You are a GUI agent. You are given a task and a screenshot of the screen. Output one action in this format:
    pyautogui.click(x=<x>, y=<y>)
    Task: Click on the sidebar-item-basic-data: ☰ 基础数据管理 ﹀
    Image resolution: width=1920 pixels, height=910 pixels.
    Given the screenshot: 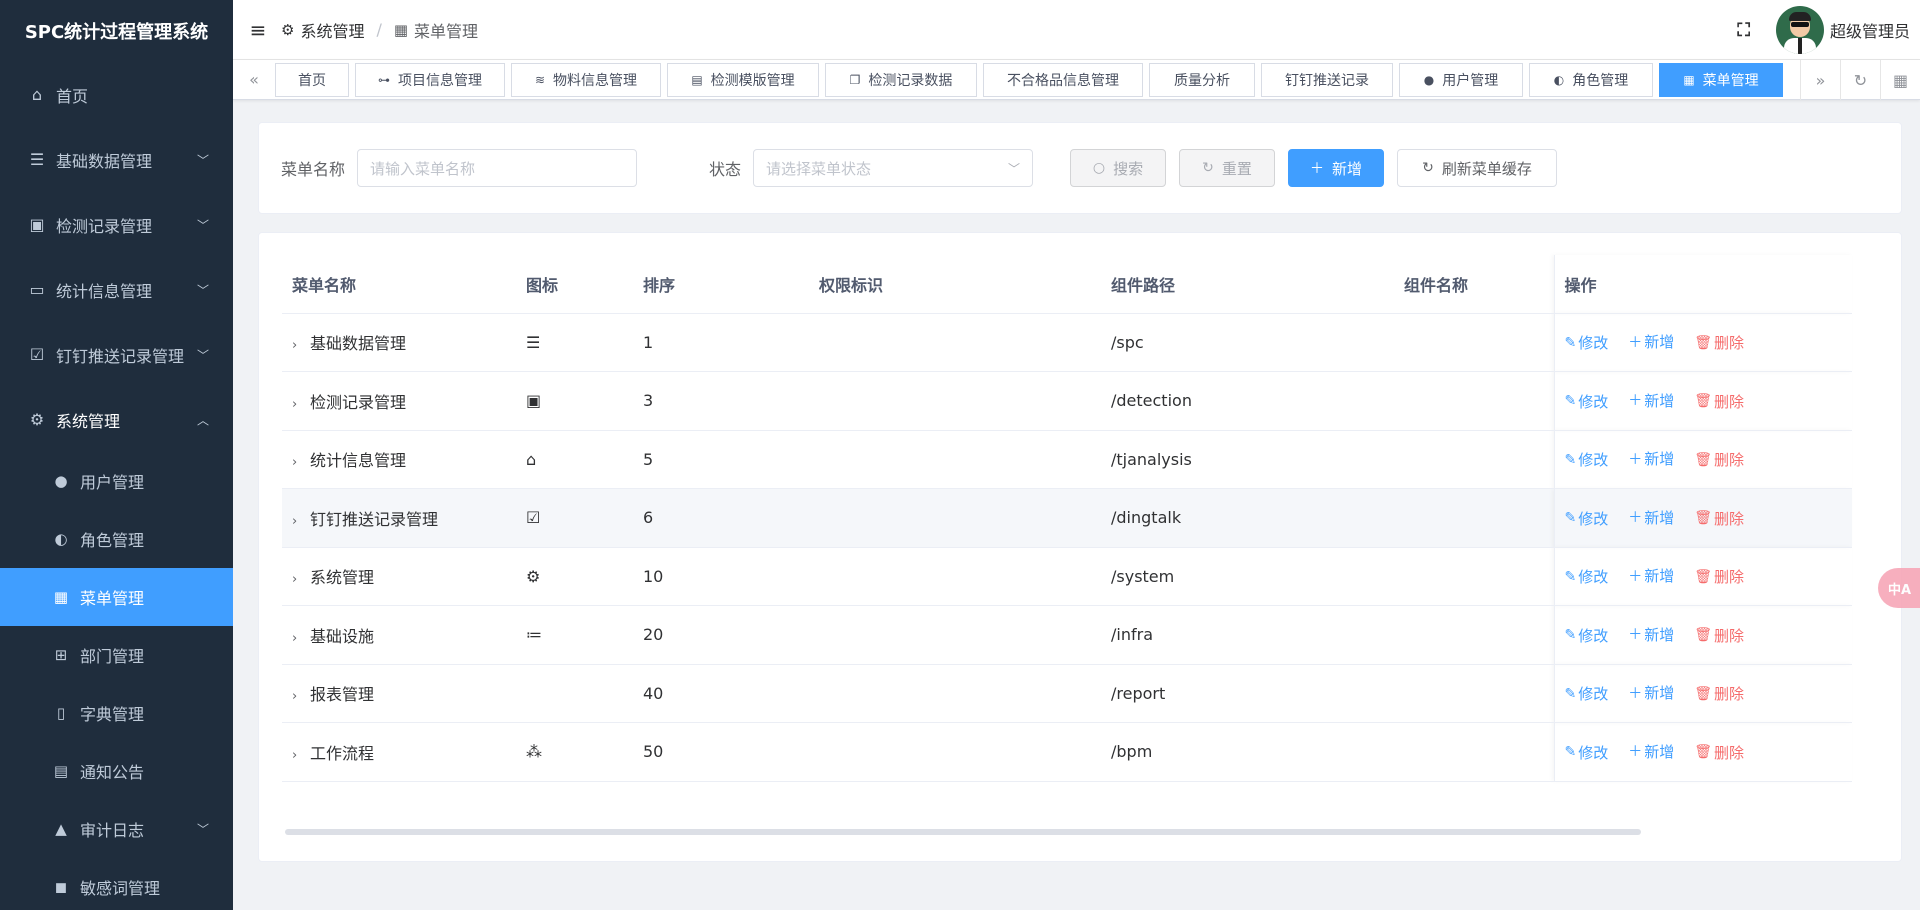 What is the action you would take?
    pyautogui.click(x=116, y=159)
    